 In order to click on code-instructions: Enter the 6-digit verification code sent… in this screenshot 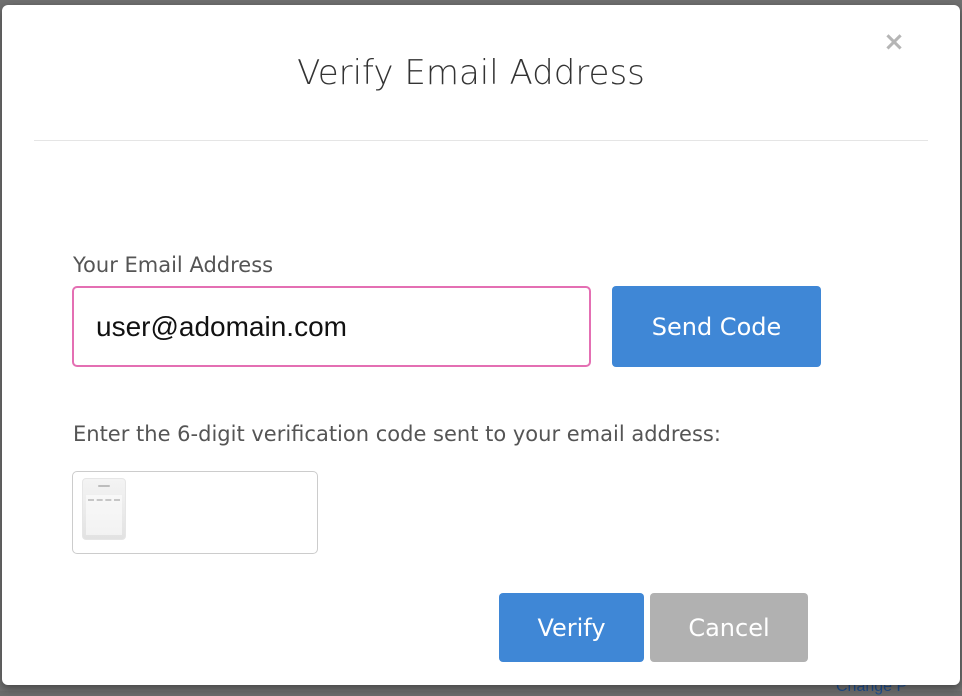, I will do `click(397, 434)`.